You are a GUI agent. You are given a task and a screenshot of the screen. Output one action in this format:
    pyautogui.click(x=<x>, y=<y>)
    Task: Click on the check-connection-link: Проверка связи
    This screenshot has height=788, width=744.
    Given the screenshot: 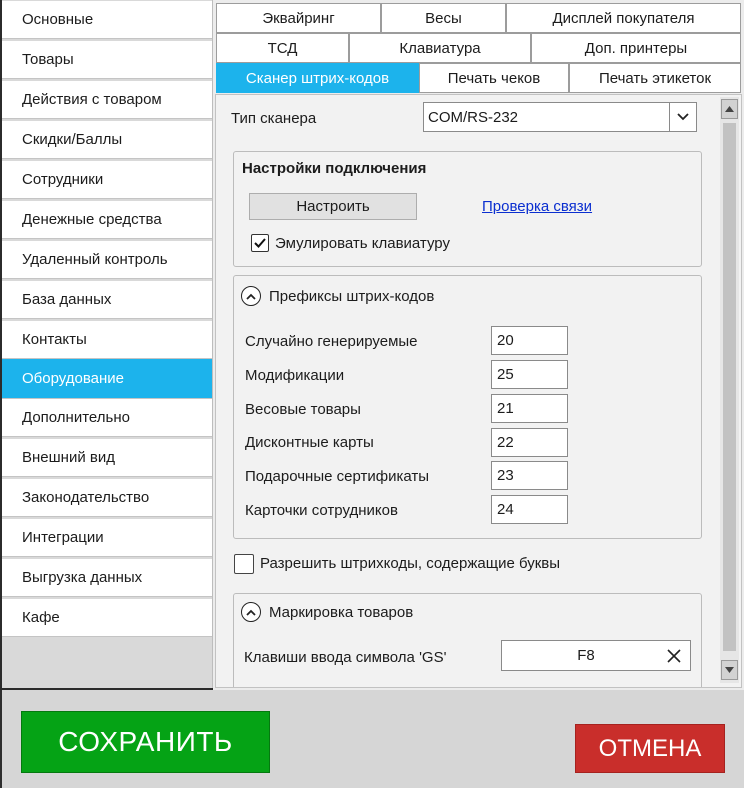 What is the action you would take?
    pyautogui.click(x=537, y=206)
    